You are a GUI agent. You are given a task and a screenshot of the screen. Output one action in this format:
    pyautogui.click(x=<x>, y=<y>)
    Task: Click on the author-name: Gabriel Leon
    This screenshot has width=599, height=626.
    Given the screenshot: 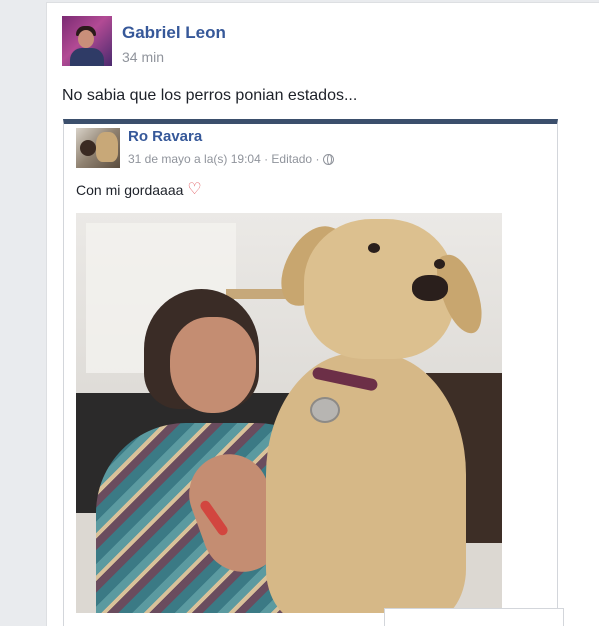 What is the action you would take?
    pyautogui.click(x=174, y=33)
    